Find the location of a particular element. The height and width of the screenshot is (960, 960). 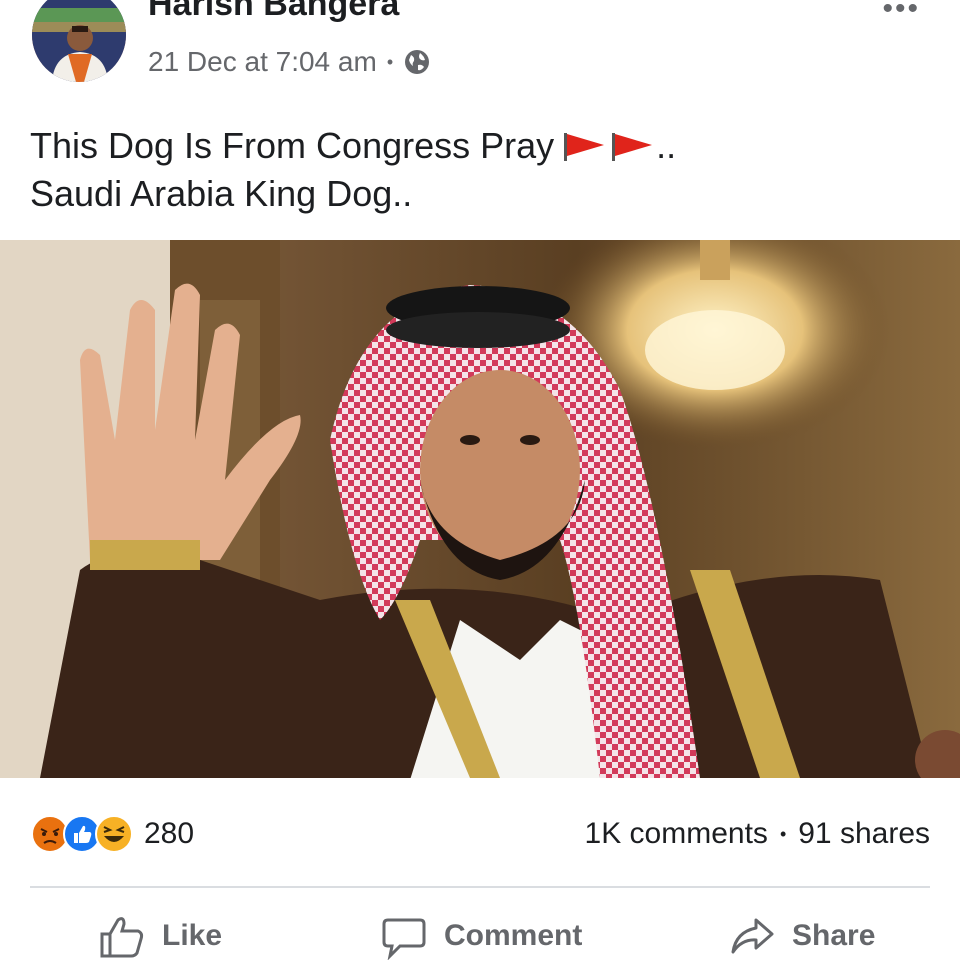

share-label: Share is located at coordinates (834, 935).